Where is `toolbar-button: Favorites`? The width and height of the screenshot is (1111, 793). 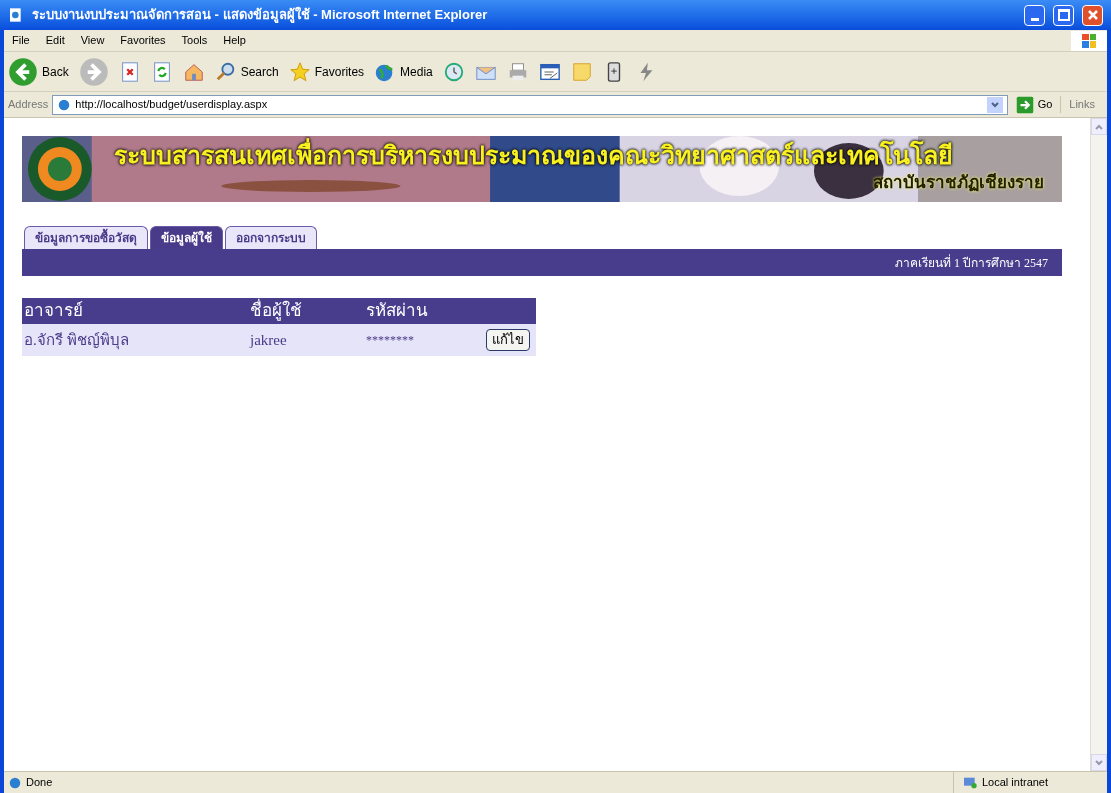 toolbar-button: Favorites is located at coordinates (326, 71).